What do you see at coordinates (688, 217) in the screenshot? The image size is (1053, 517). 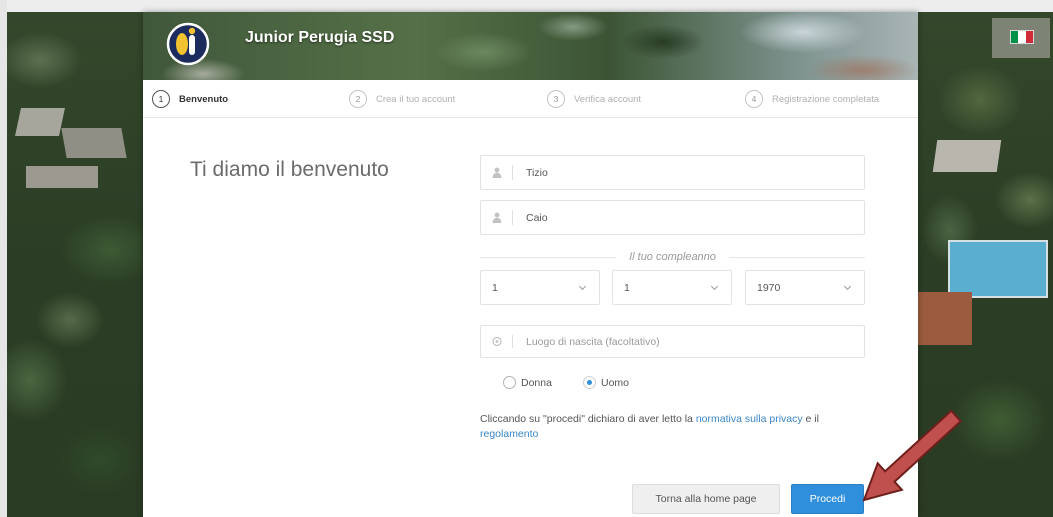 I see `last-name-input` at bounding box center [688, 217].